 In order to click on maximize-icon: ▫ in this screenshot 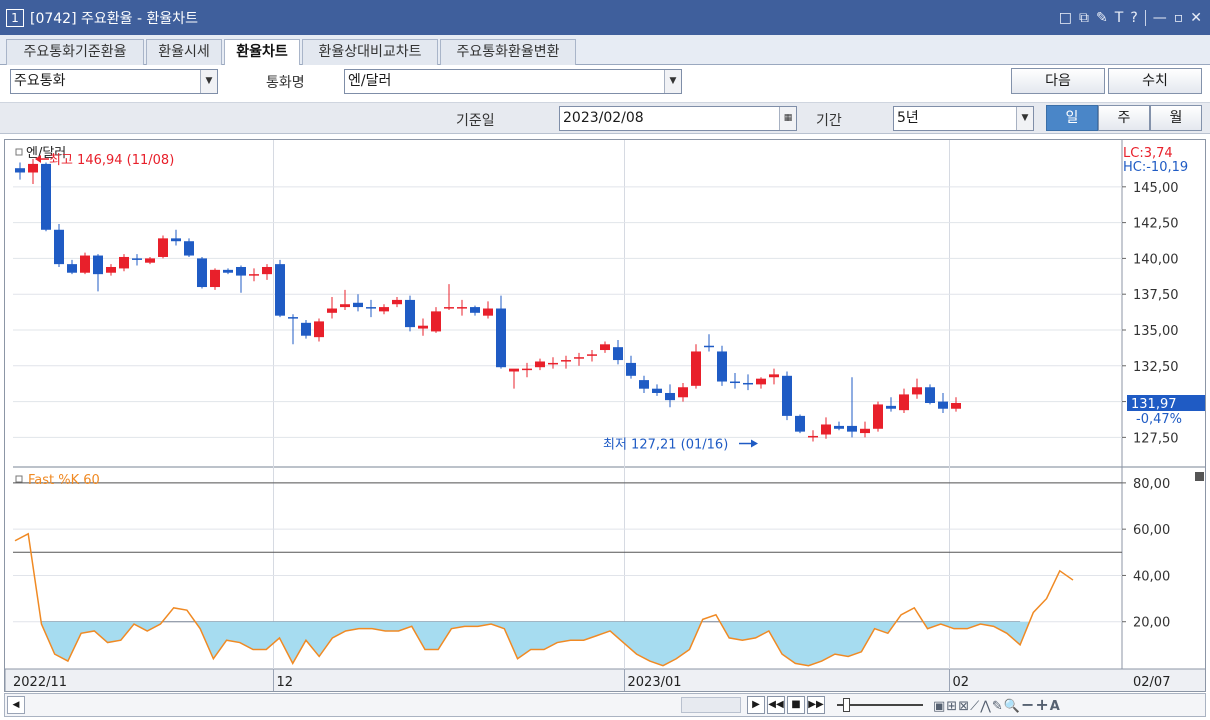, I will do `click(1179, 18)`.